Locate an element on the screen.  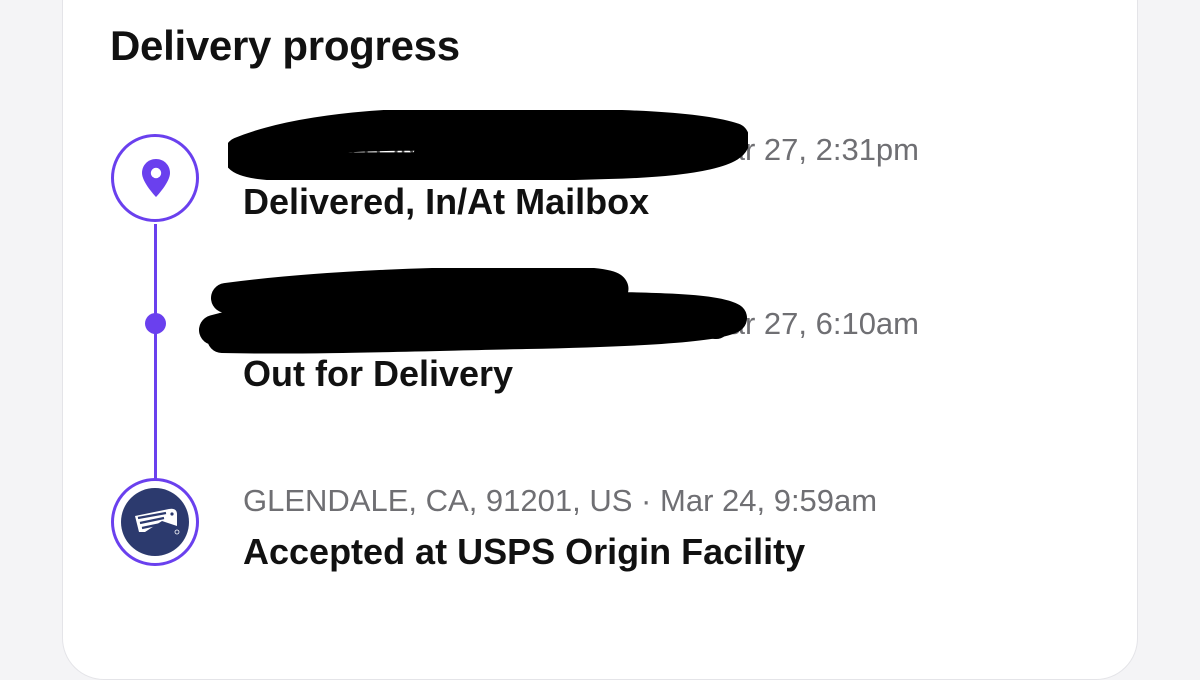
event-3-datetime: Mar 24, 9:59am is located at coordinates (769, 500).